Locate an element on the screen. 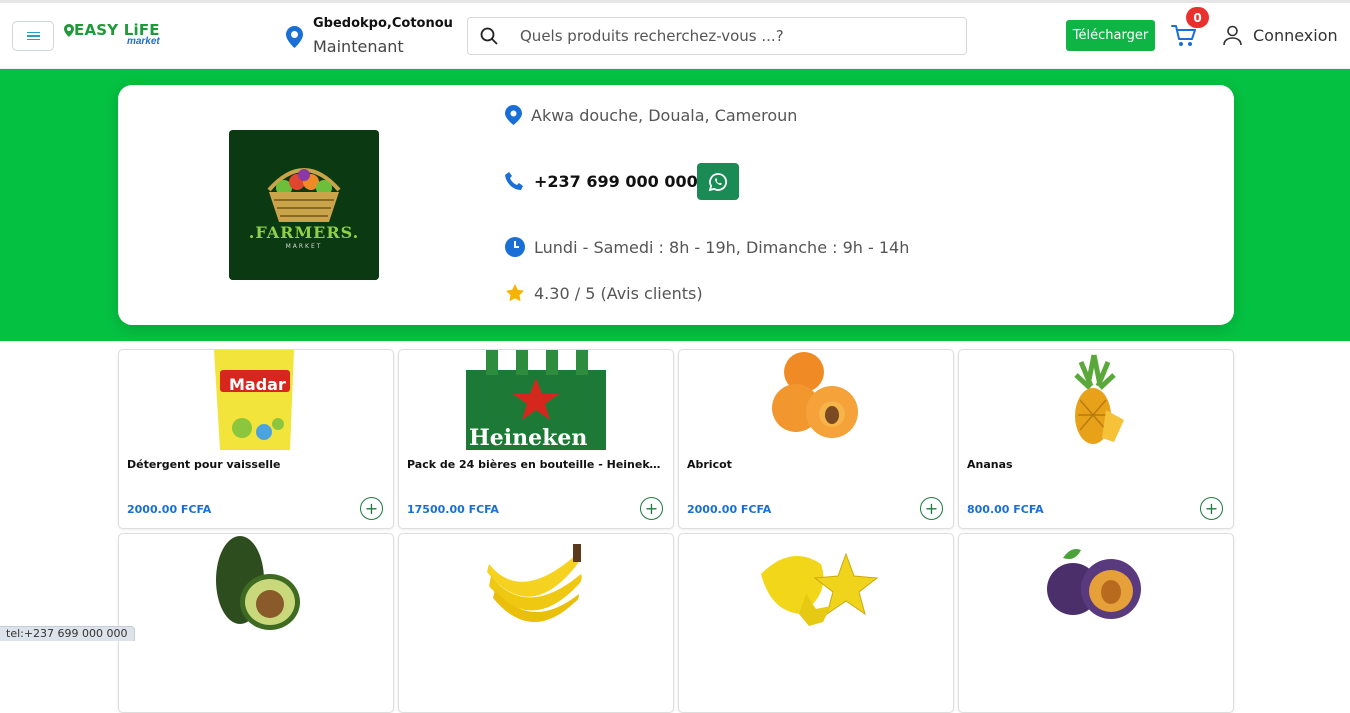  star-icon is located at coordinates (515, 293).